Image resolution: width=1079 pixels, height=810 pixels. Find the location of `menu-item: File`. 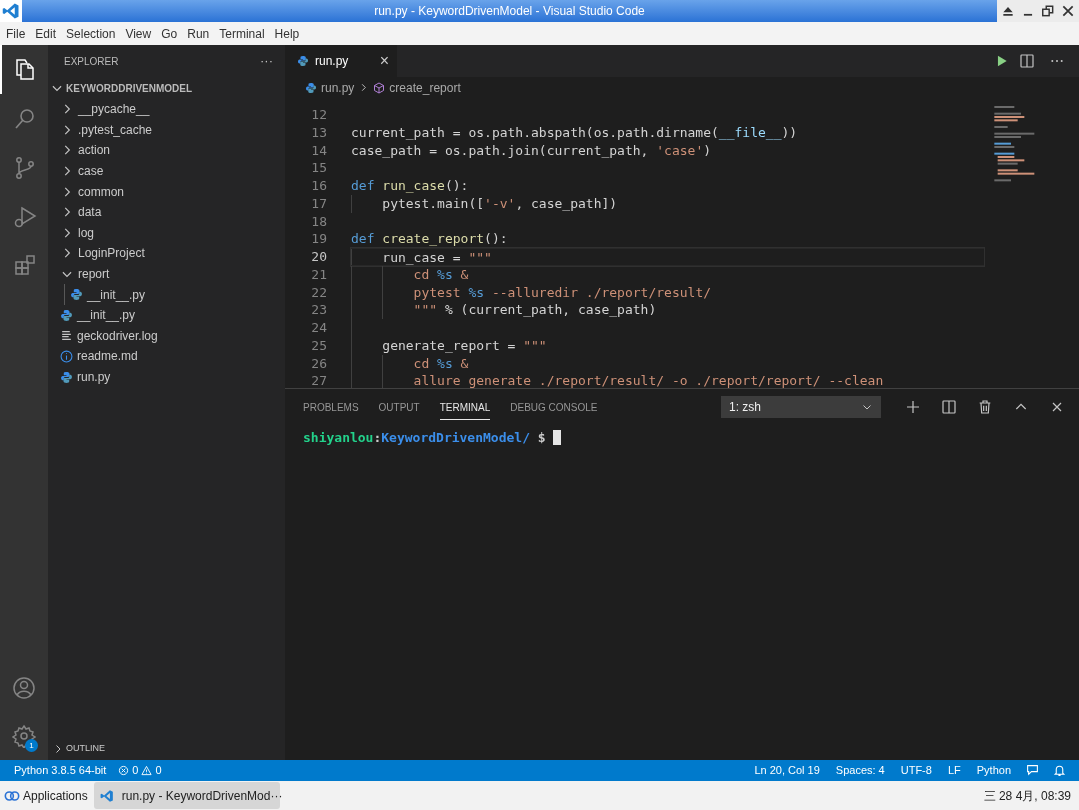

menu-item: File is located at coordinates (16, 33).